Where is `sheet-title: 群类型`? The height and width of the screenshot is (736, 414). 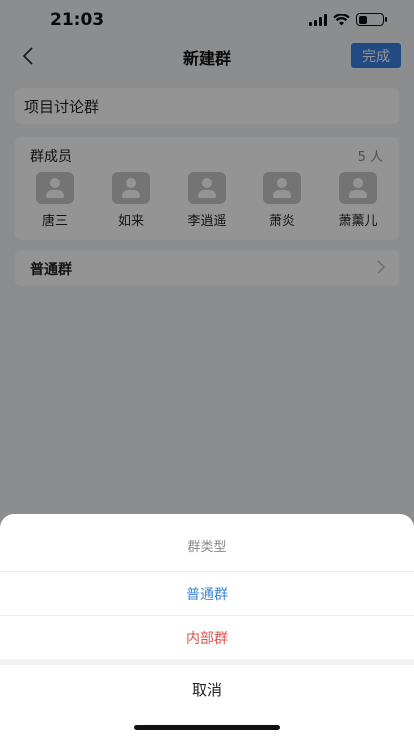
sheet-title: 群类型 is located at coordinates (207, 547).